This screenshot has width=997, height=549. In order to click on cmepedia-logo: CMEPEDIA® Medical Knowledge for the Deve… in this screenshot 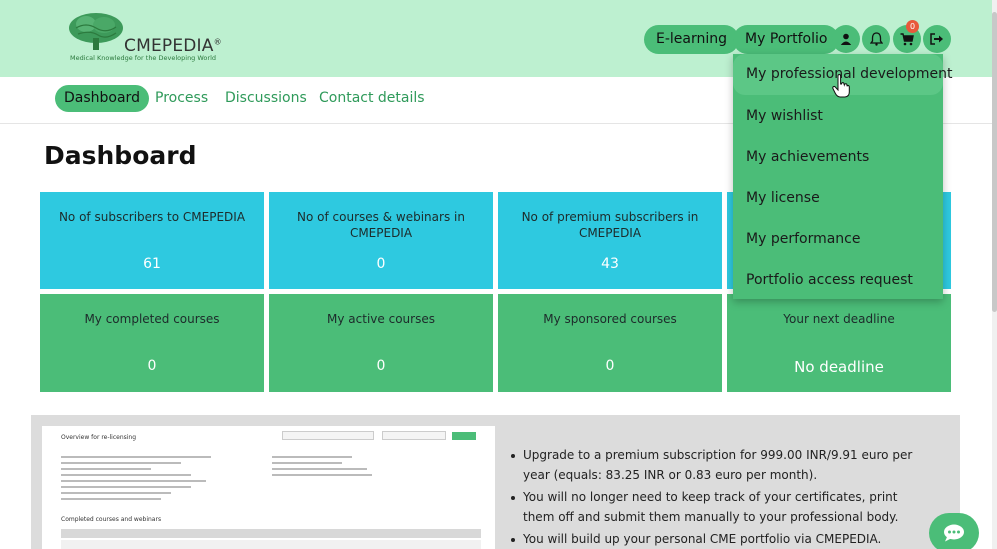, I will do `click(144, 39)`.